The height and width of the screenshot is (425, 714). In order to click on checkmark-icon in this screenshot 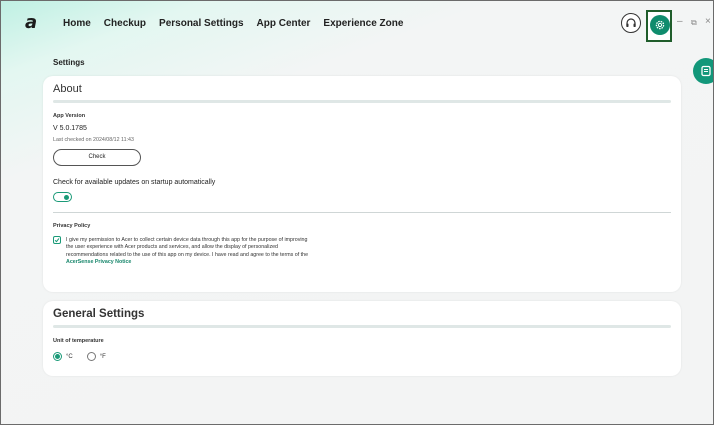, I will do `click(57, 240)`.